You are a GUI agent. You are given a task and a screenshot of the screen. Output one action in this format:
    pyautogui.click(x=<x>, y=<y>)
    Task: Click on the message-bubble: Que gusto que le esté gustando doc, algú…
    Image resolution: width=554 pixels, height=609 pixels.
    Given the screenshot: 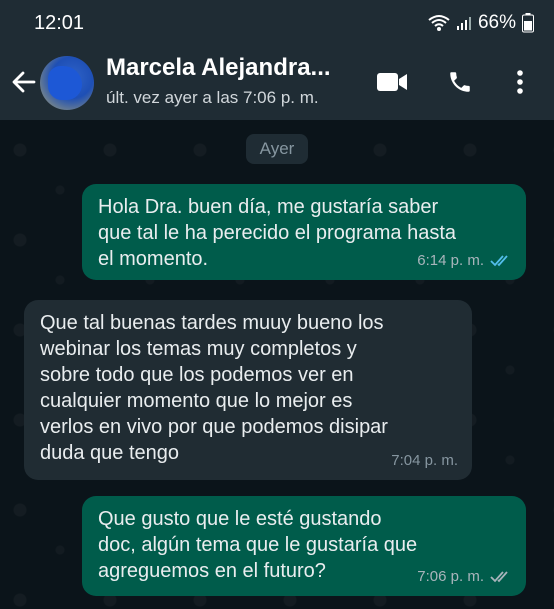 What is the action you would take?
    pyautogui.click(x=304, y=546)
    